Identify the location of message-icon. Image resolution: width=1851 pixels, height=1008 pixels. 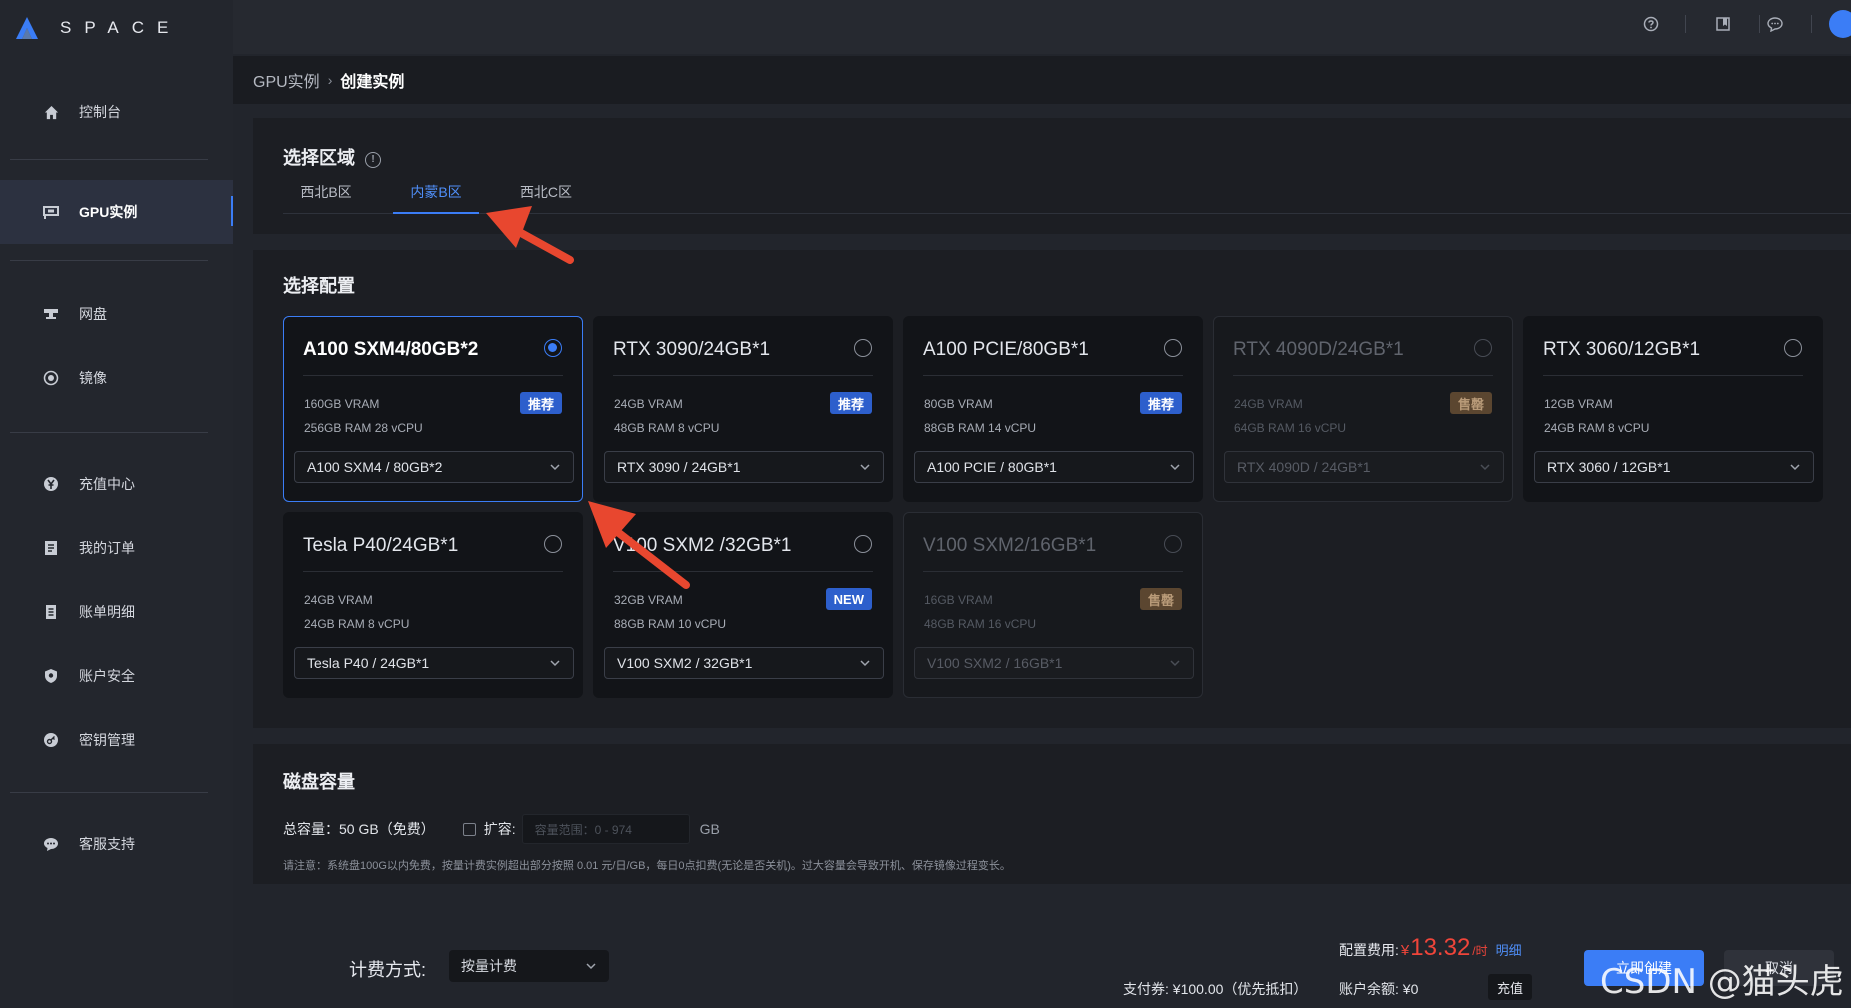
(1775, 24).